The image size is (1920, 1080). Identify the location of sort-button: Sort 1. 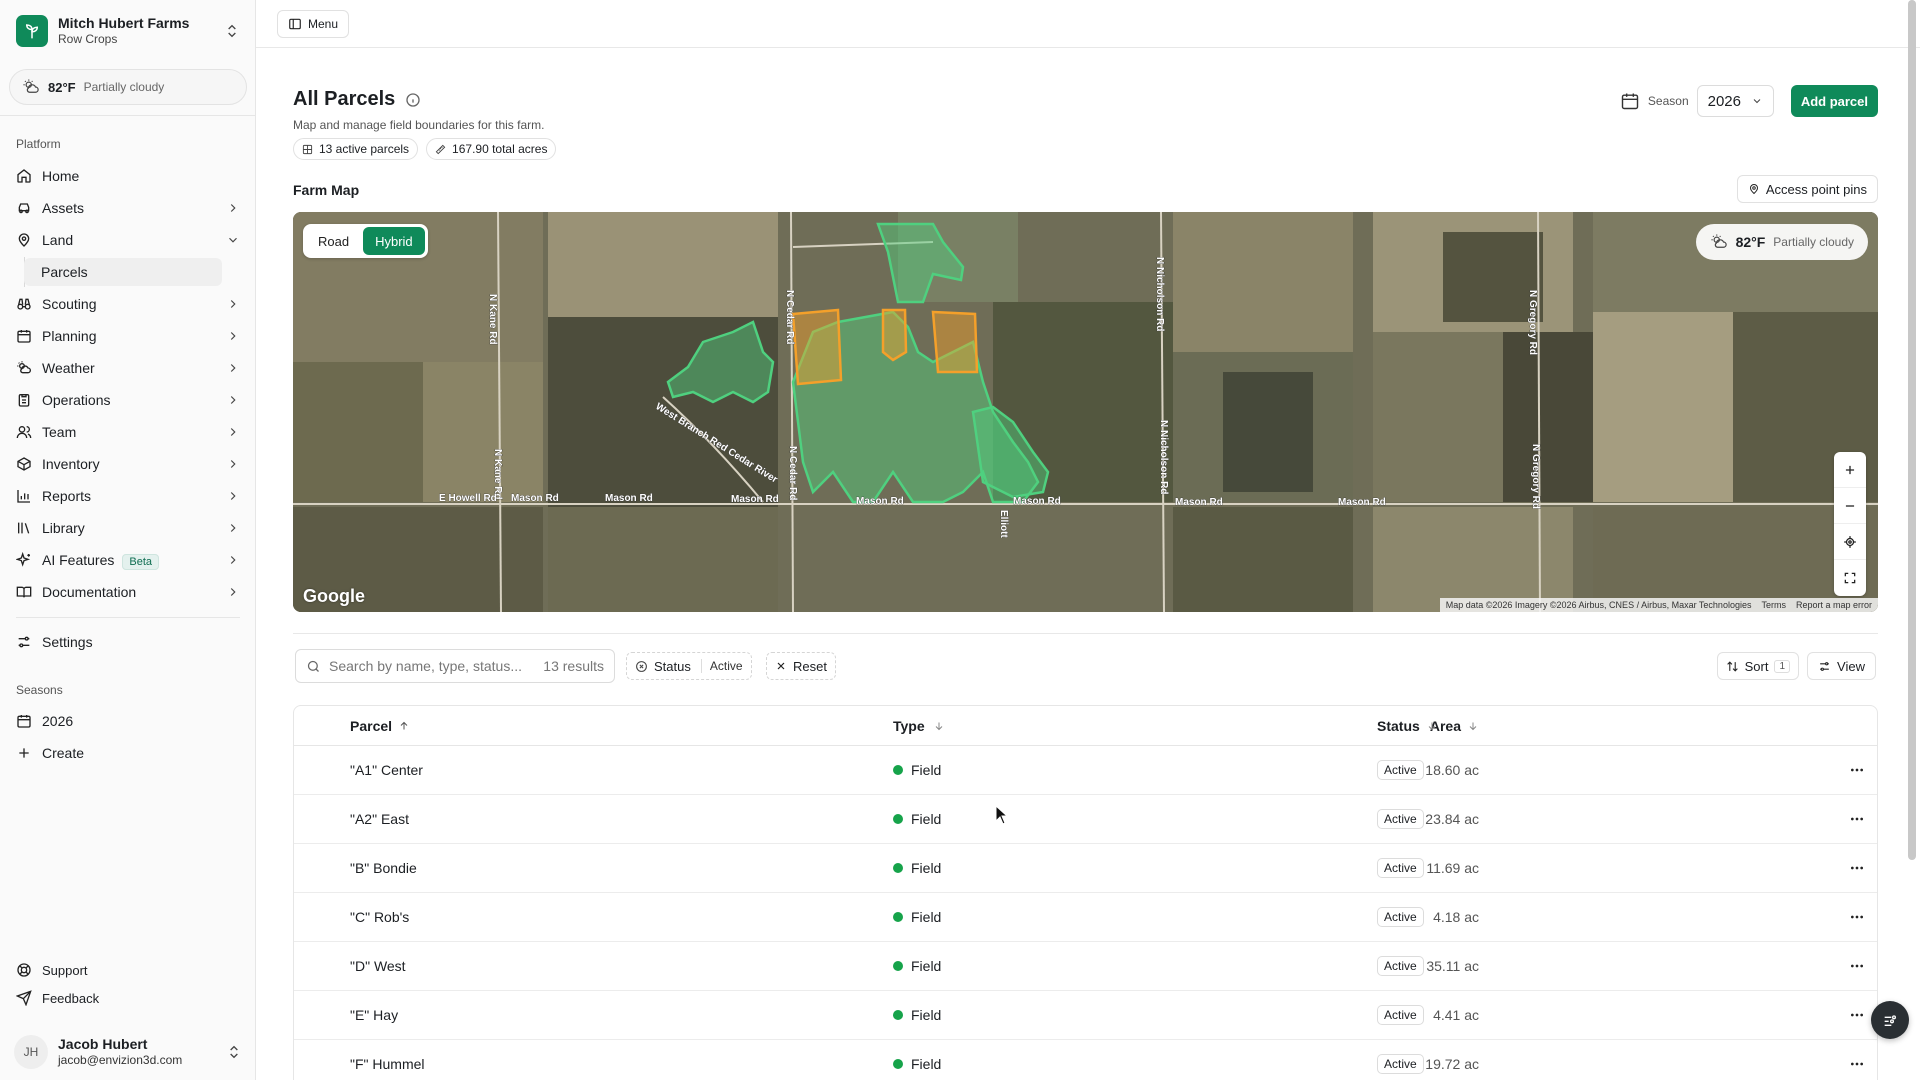
(1757, 666).